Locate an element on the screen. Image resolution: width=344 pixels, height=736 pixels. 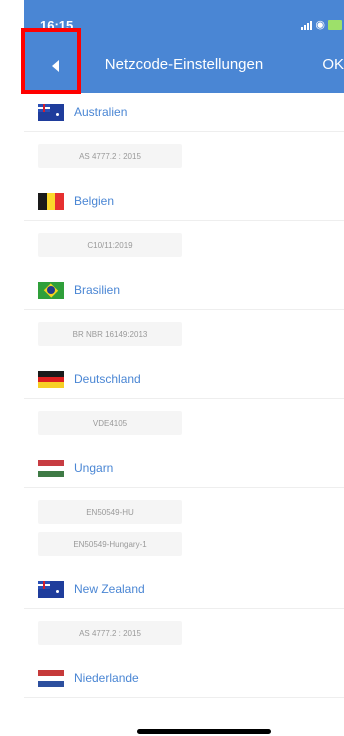
country-name: Brasilien is located at coordinates (97, 290).